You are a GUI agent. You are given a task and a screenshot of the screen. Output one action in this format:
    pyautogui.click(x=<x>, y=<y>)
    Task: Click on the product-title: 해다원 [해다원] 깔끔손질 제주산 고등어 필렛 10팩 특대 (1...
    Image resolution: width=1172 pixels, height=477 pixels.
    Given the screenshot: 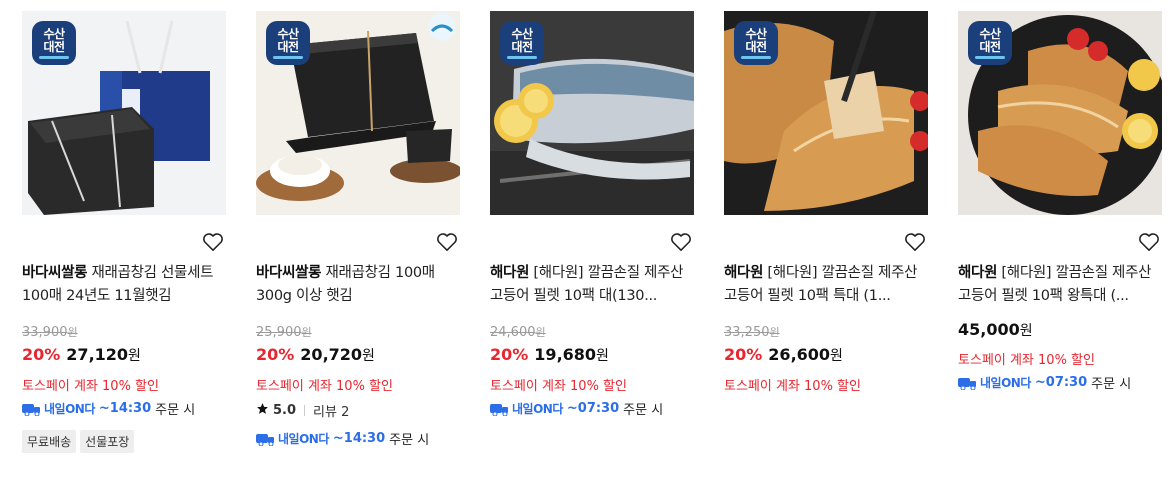 What is the action you would take?
    pyautogui.click(x=829, y=285)
    